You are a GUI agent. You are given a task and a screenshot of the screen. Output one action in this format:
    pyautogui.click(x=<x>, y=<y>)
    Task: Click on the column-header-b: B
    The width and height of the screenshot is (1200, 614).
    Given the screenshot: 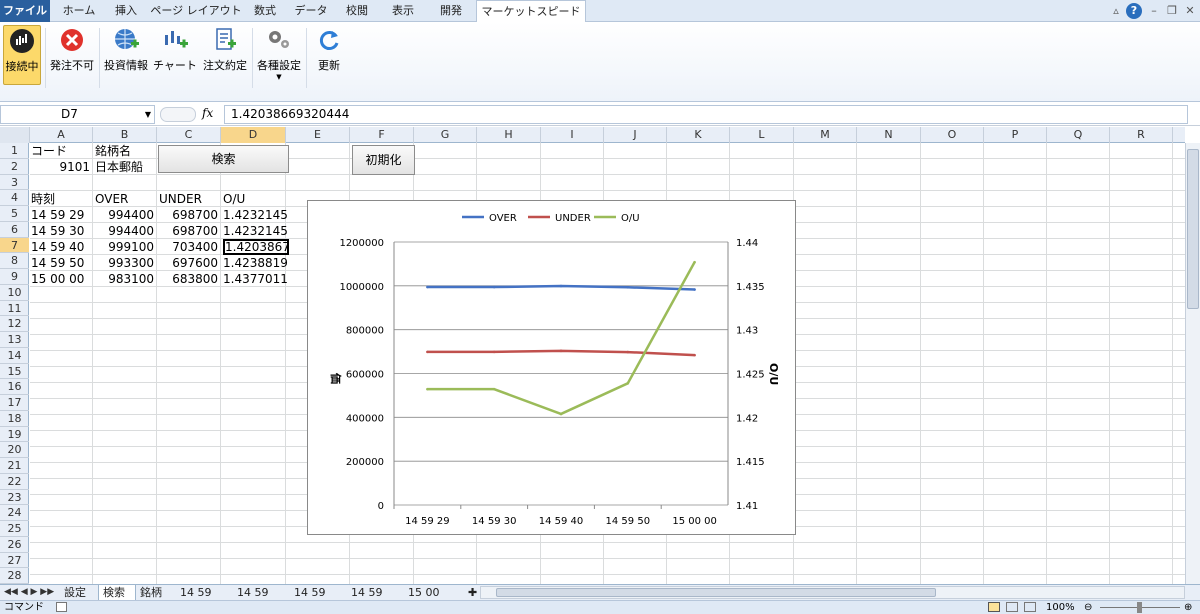 What is the action you would take?
    pyautogui.click(x=125, y=135)
    